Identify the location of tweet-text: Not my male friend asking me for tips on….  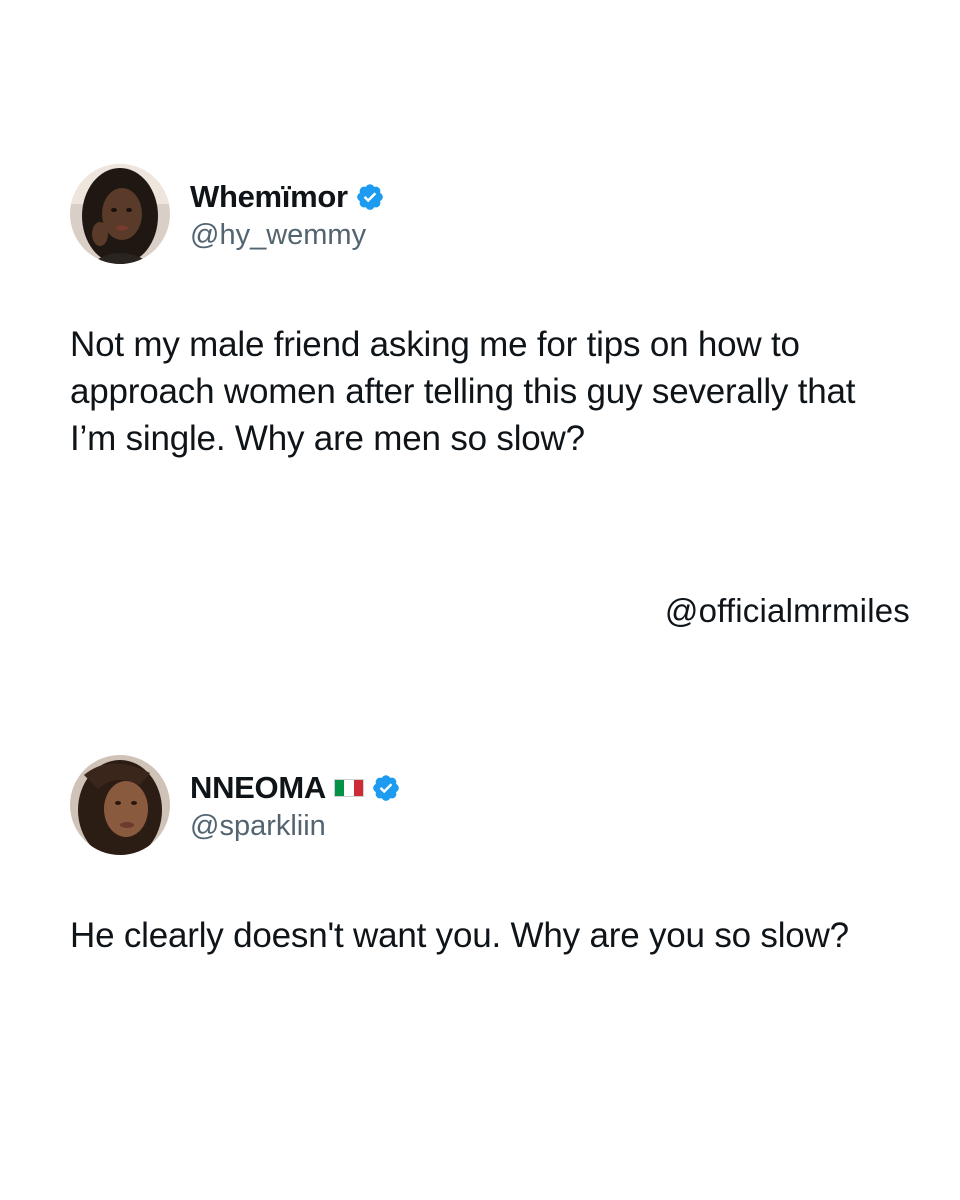
(463, 391).